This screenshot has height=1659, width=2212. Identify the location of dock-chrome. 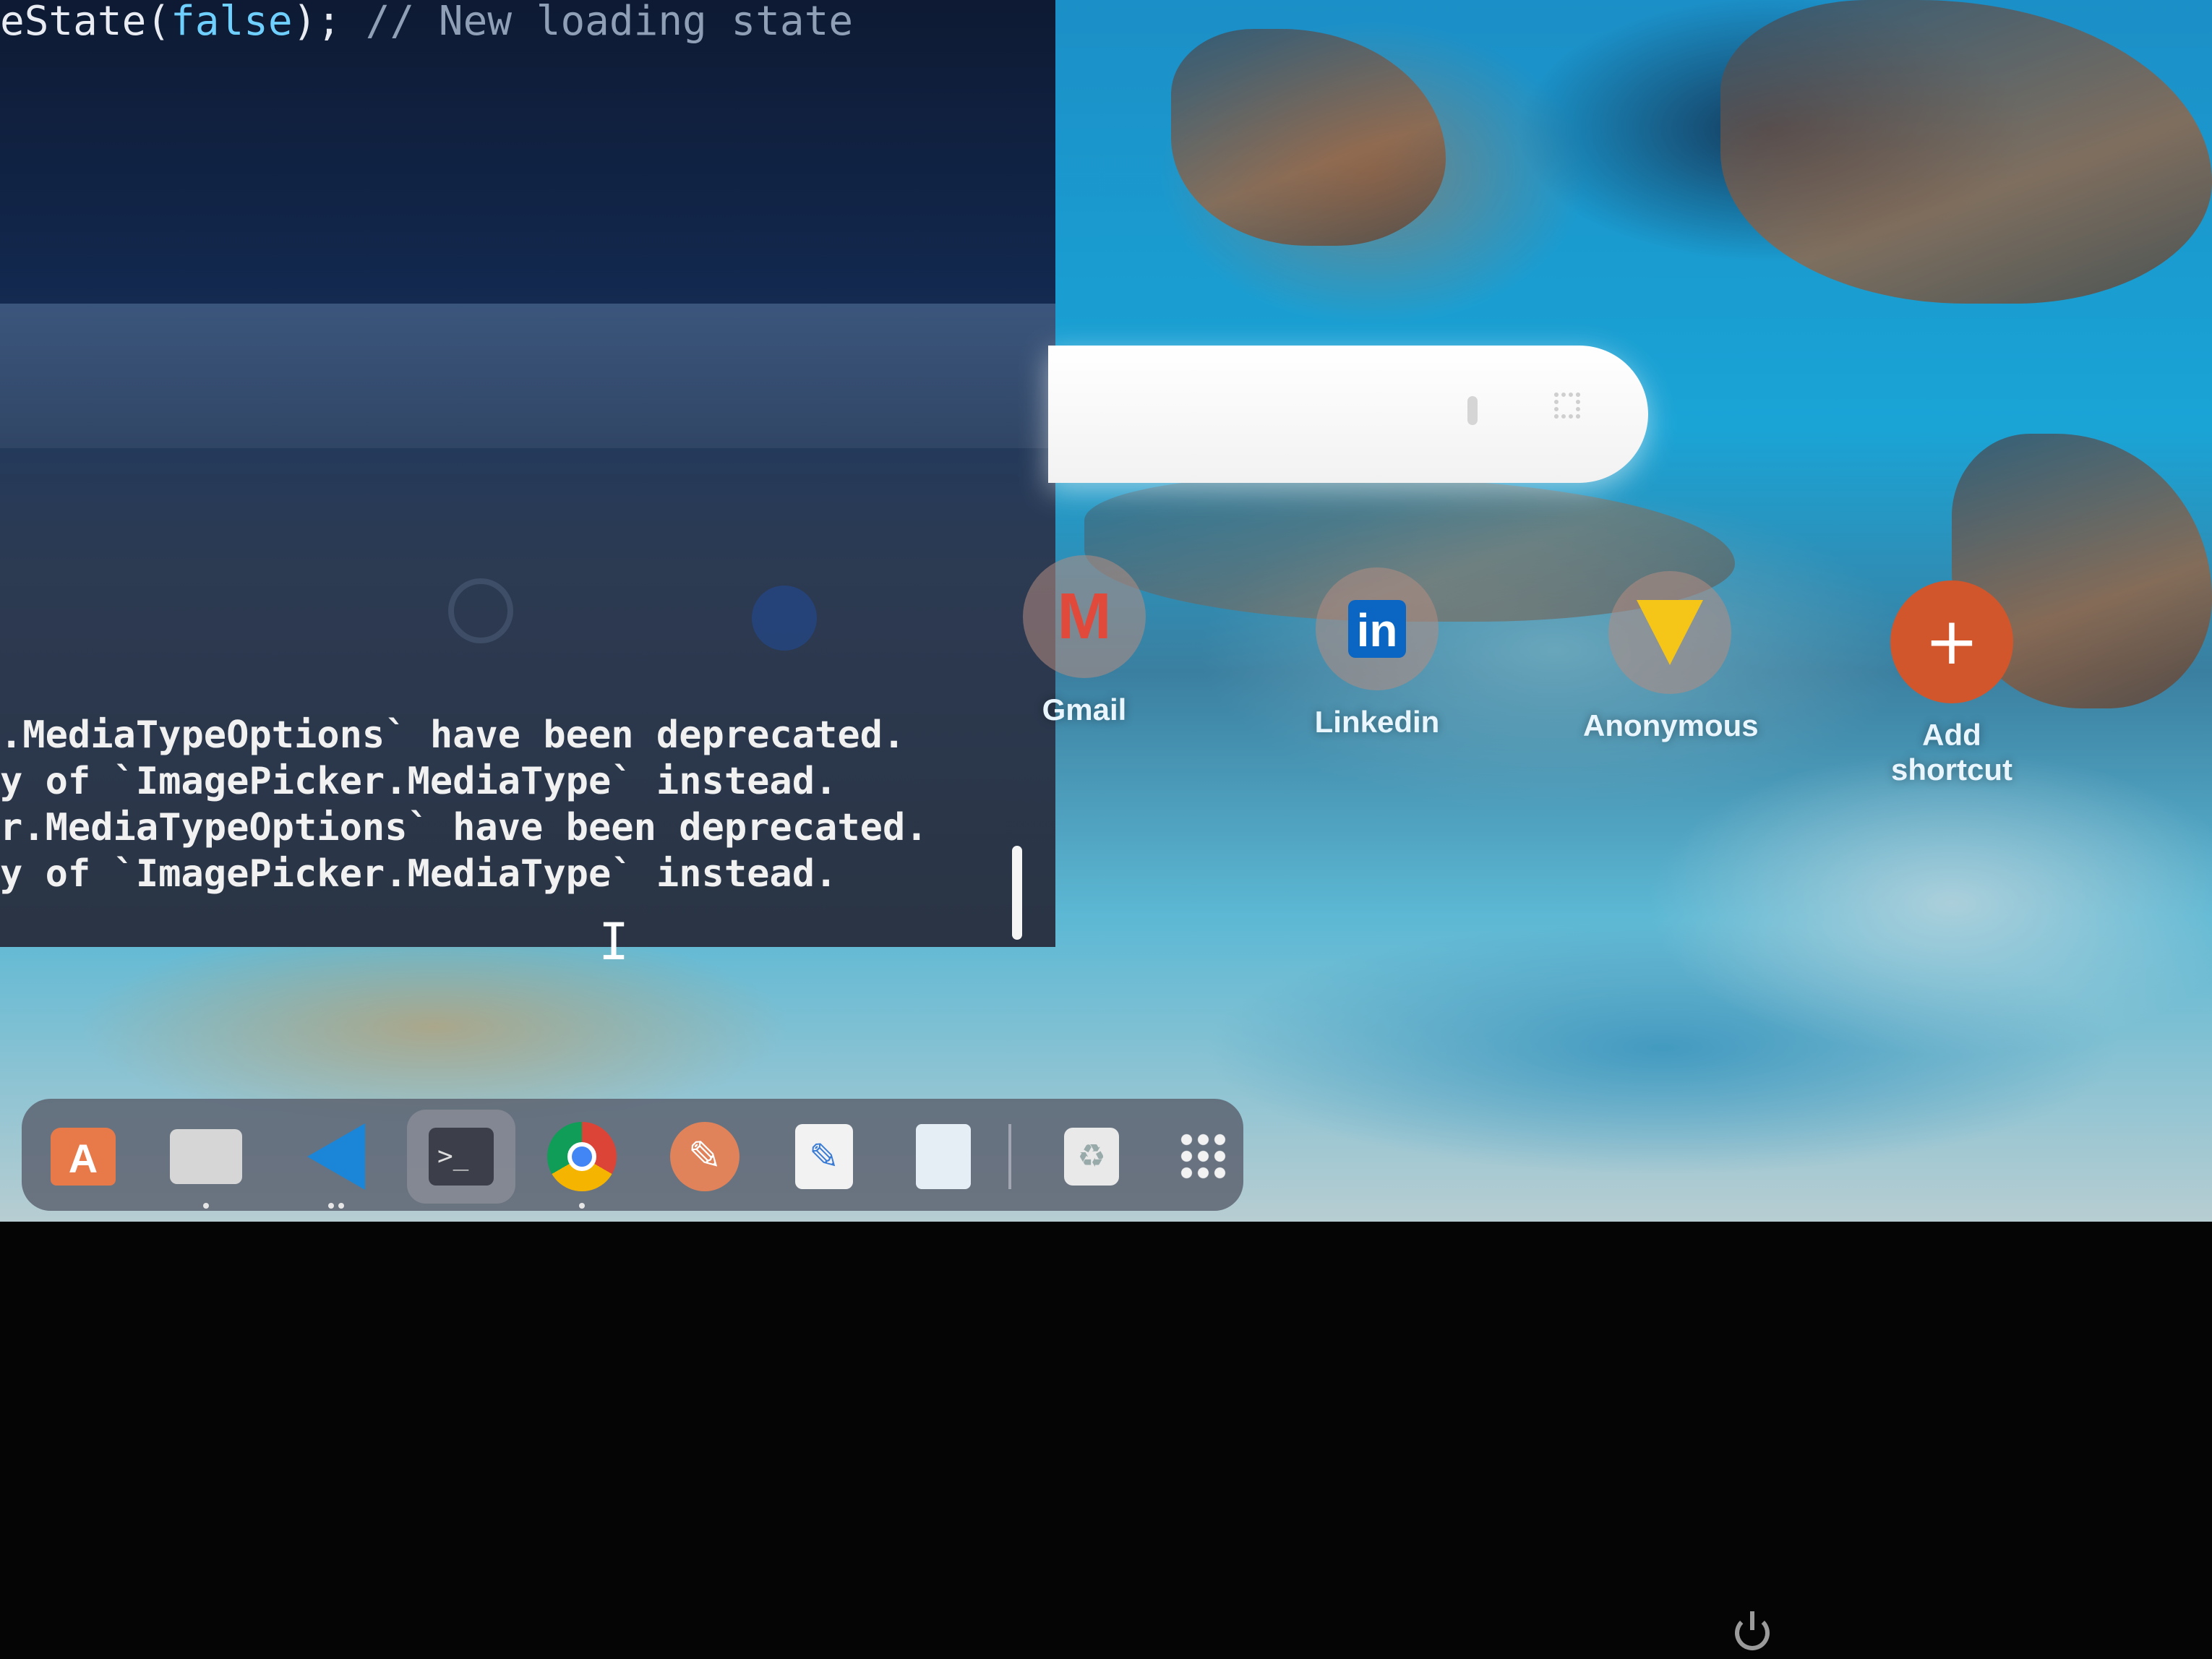
(582, 1164).